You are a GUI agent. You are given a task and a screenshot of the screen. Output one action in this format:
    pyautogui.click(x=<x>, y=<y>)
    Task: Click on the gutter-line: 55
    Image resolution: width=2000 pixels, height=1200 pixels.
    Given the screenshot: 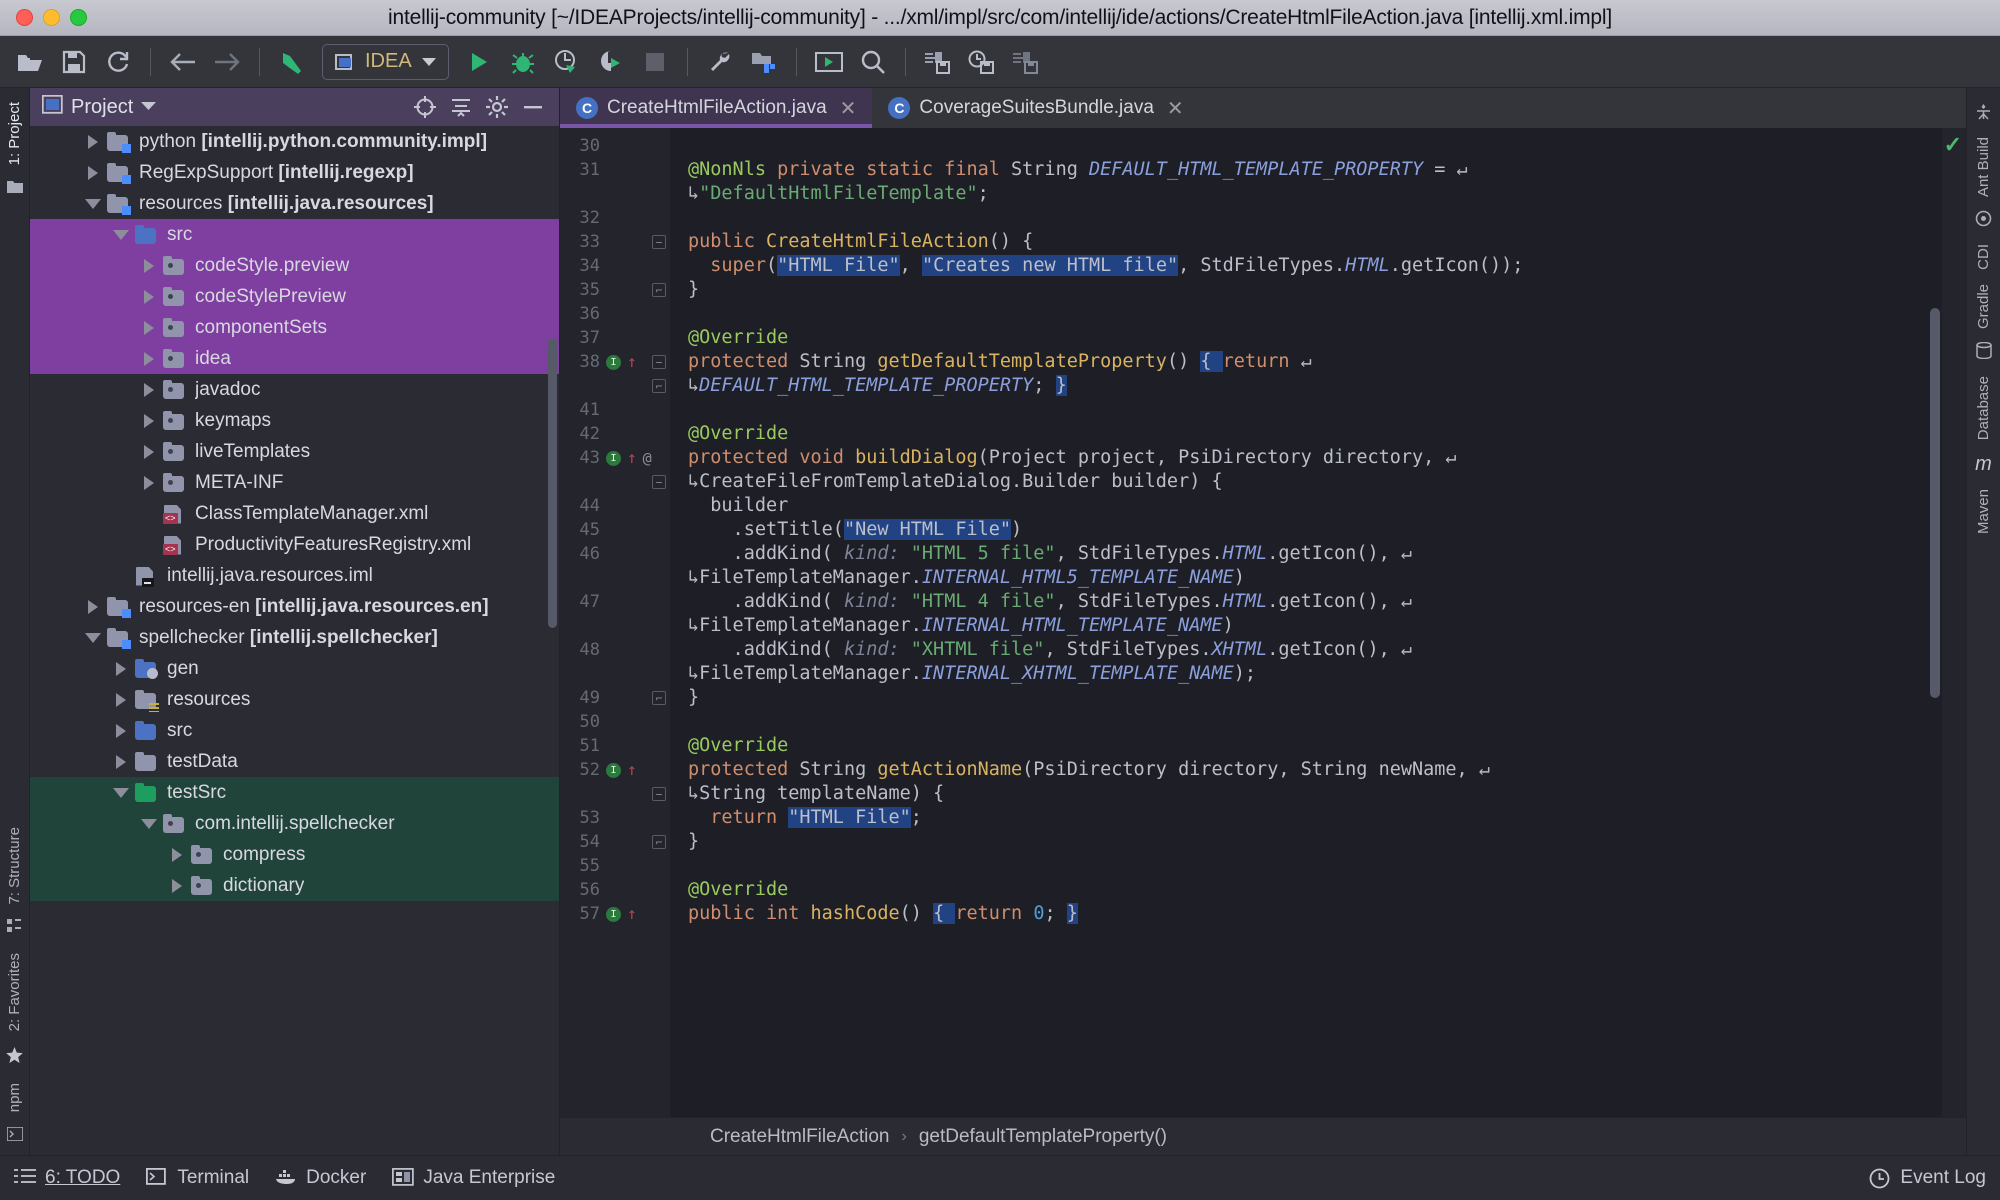 What is the action you would take?
    pyautogui.click(x=615, y=866)
    